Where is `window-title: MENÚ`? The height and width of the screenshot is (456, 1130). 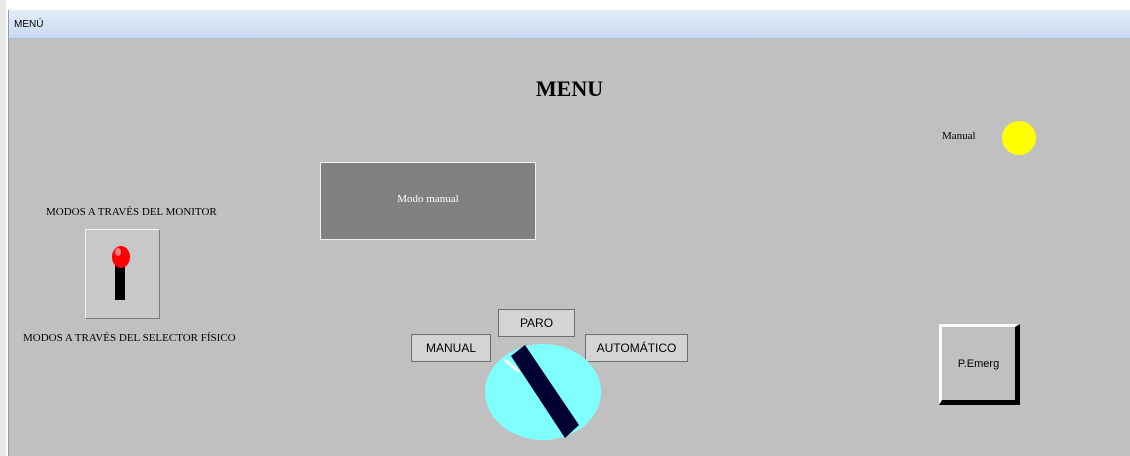 window-title: MENÚ is located at coordinates (29, 24).